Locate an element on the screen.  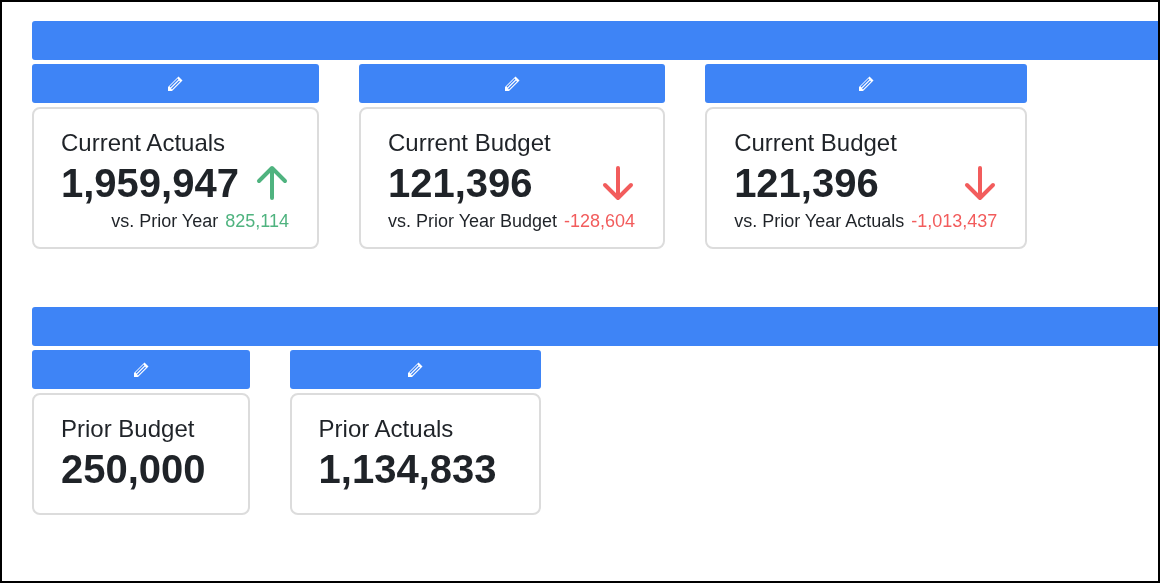
comparison-label: vs. Prior Year Actuals is located at coordinates (819, 221).